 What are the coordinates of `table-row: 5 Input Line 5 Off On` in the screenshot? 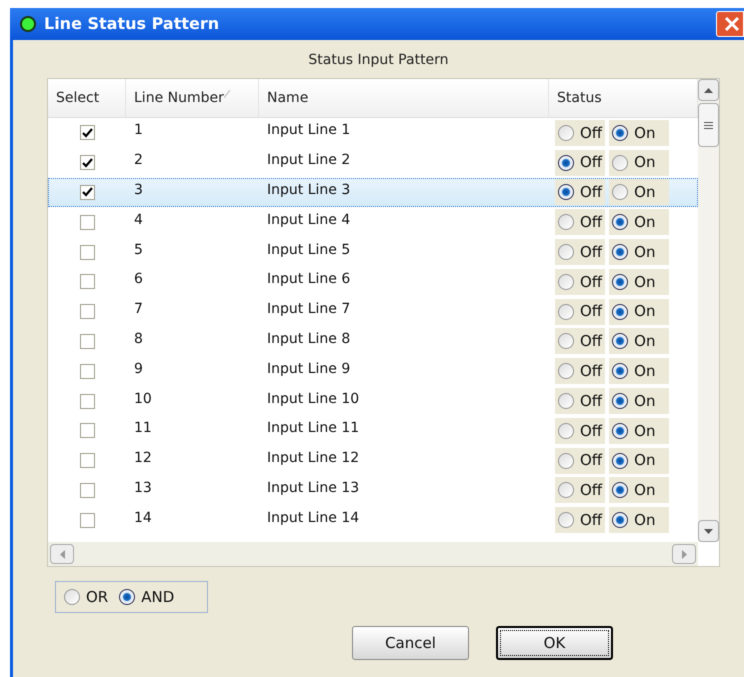 It's located at (373, 252).